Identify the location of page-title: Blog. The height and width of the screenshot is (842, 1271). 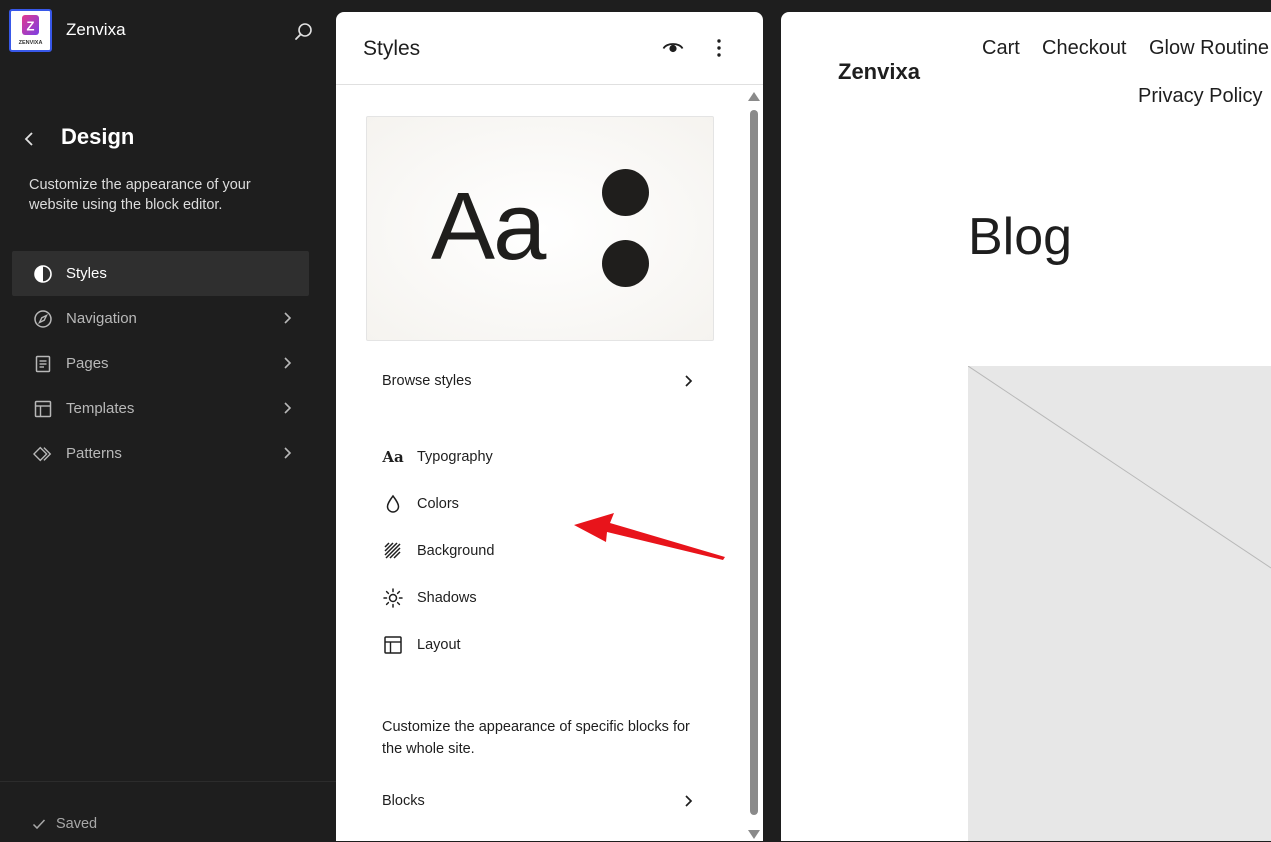
(1020, 237).